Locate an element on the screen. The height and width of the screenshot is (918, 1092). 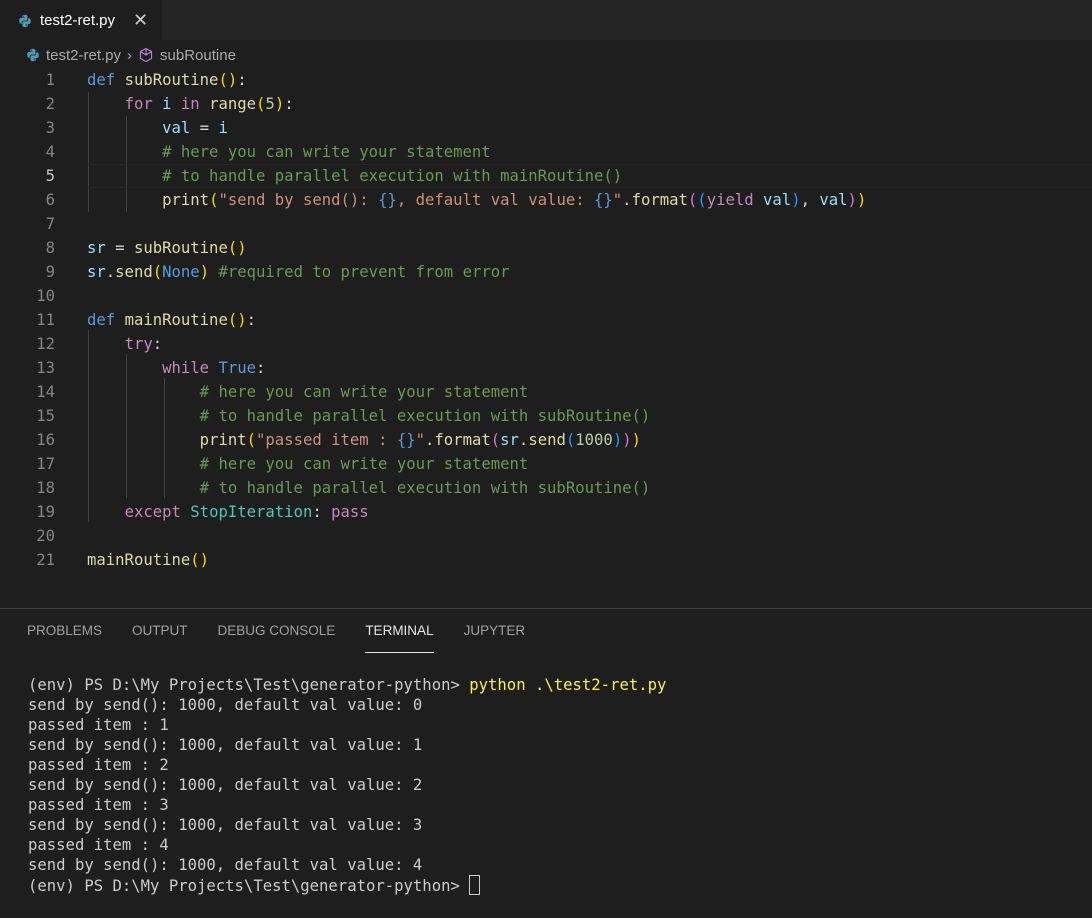
terminal-cursor is located at coordinates (475, 885).